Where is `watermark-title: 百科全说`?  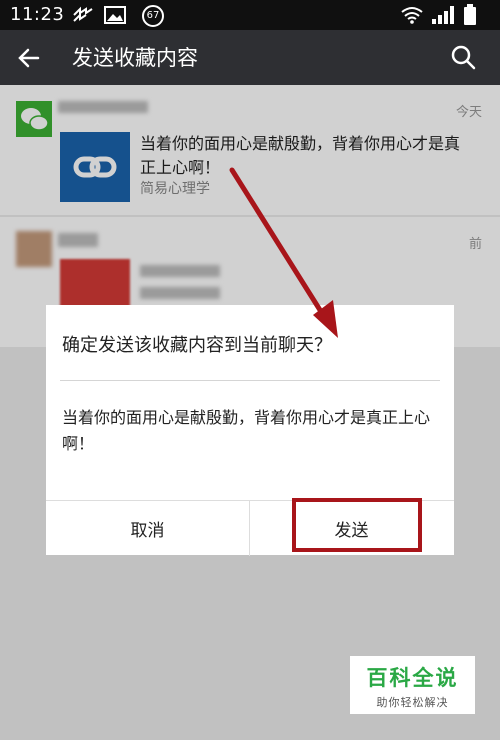
watermark-title: 百科全说 is located at coordinates (412, 678).